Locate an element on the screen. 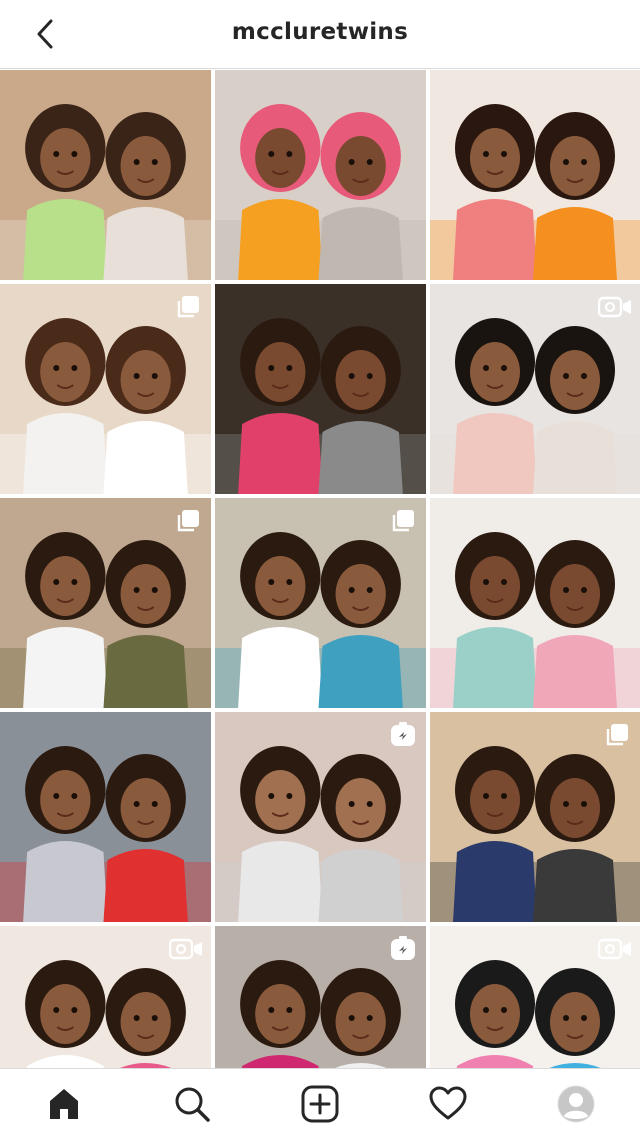 The image size is (640, 1139). avatar-icon is located at coordinates (576, 1104).